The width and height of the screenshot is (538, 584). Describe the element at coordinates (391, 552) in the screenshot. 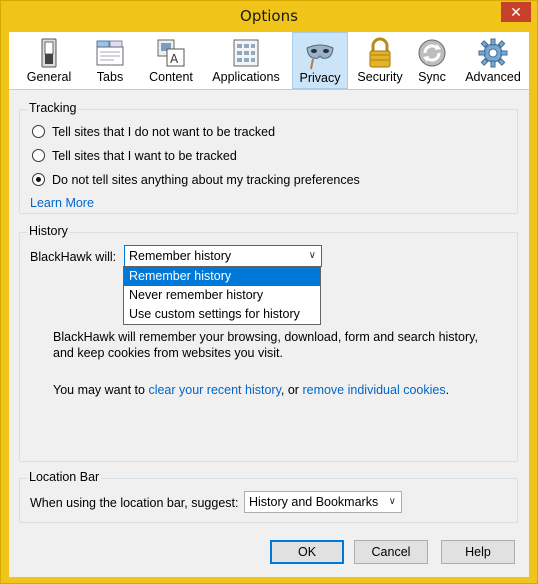

I see `cancel-button: Cancel` at that location.